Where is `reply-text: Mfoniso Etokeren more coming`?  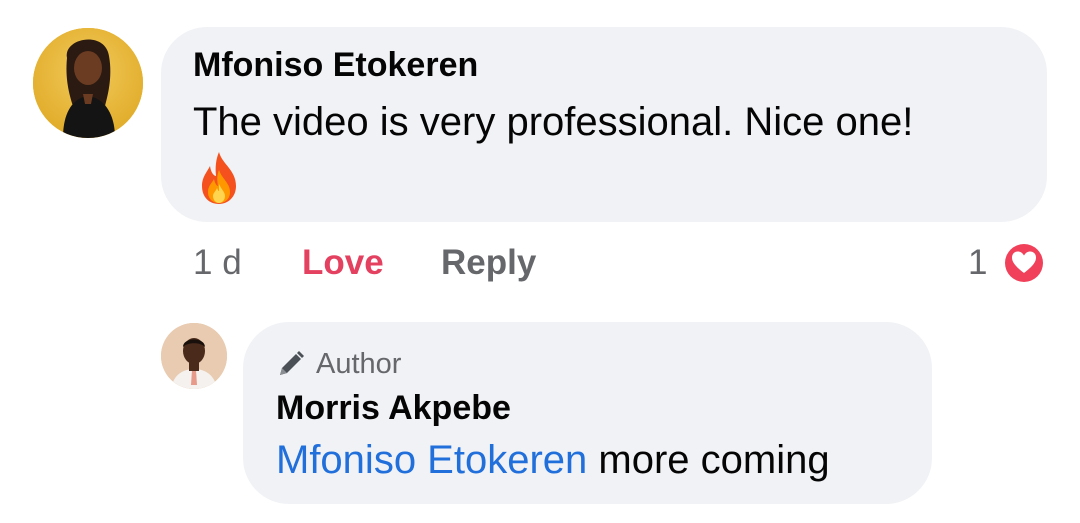
reply-text: Mfoniso Etokeren more coming is located at coordinates (553, 460).